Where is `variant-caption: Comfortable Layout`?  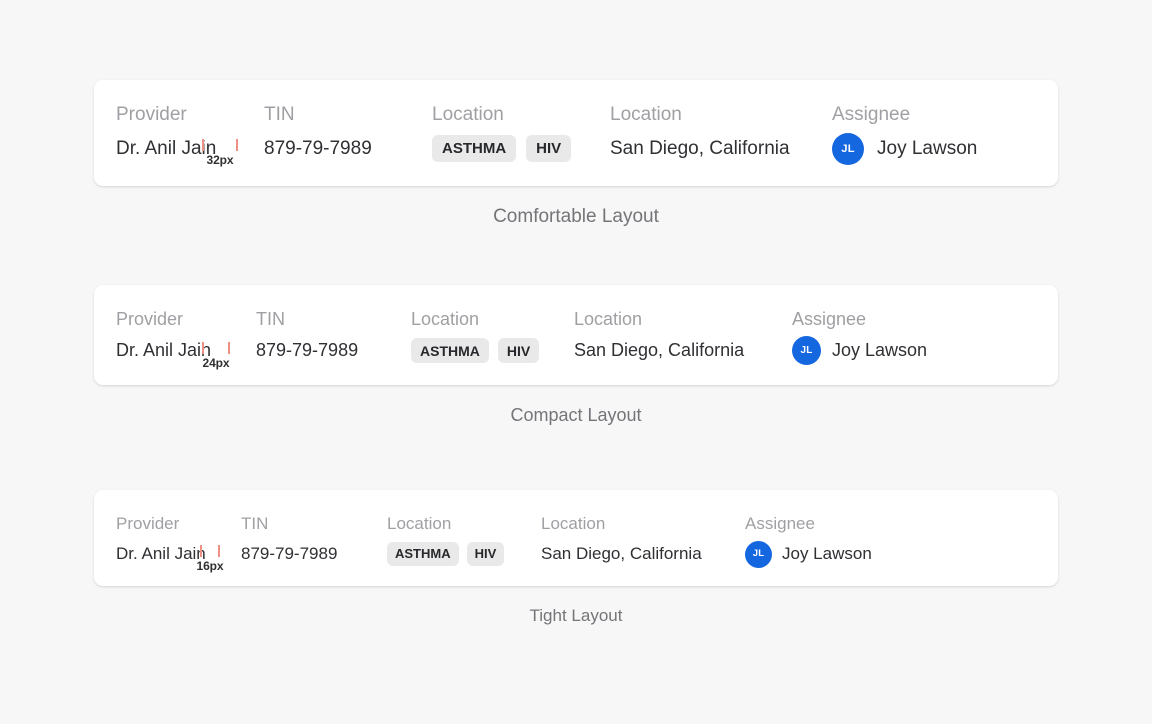 variant-caption: Comfortable Layout is located at coordinates (576, 216).